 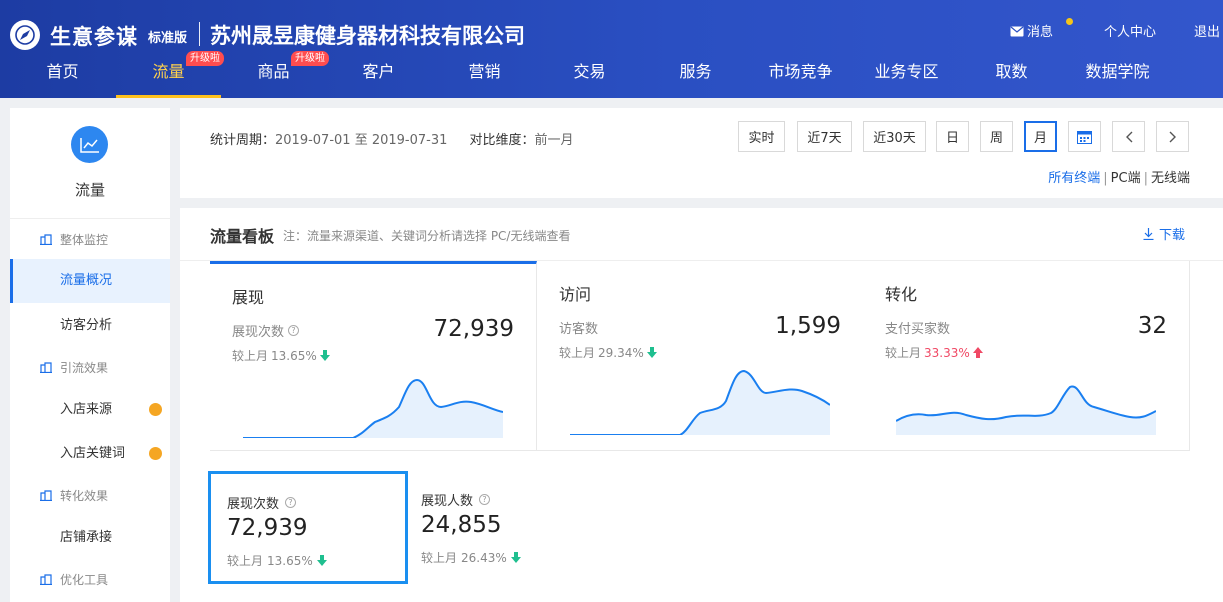 What do you see at coordinates (74, 579) in the screenshot?
I see `group-optimize: 优化工具` at bounding box center [74, 579].